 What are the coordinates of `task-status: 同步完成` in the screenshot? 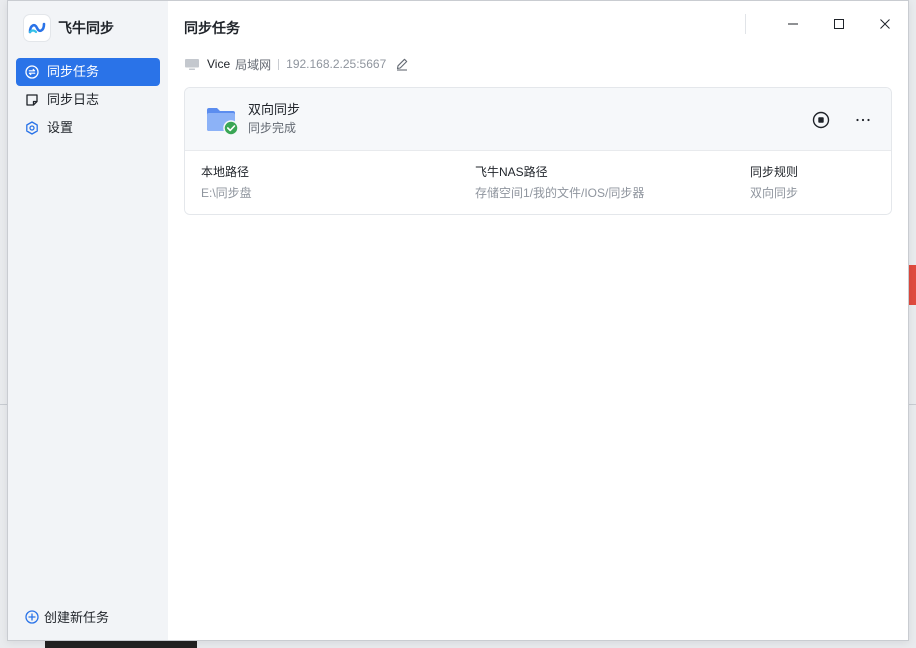 It's located at (272, 128).